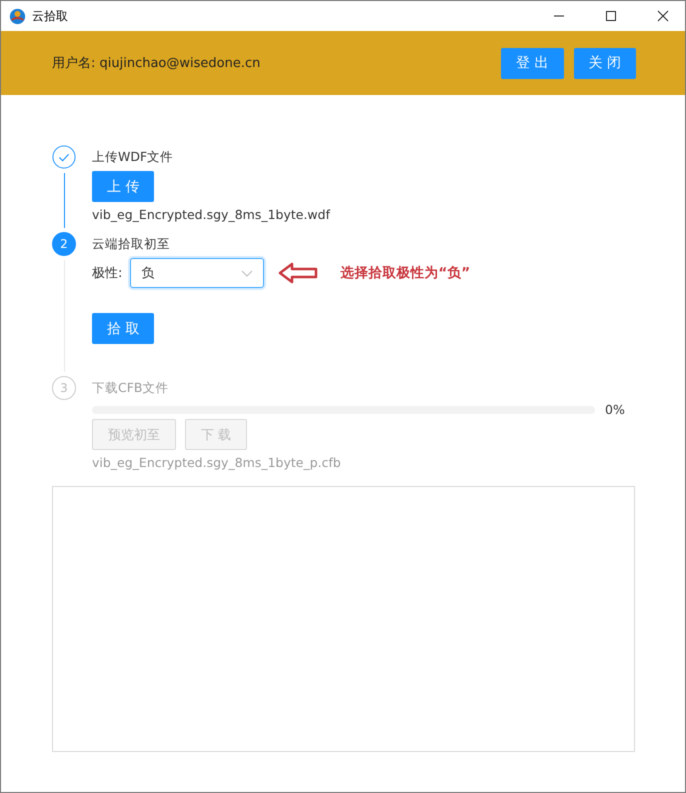 This screenshot has width=686, height=793. I want to click on step-title: 下载CFB文件, so click(131, 388).